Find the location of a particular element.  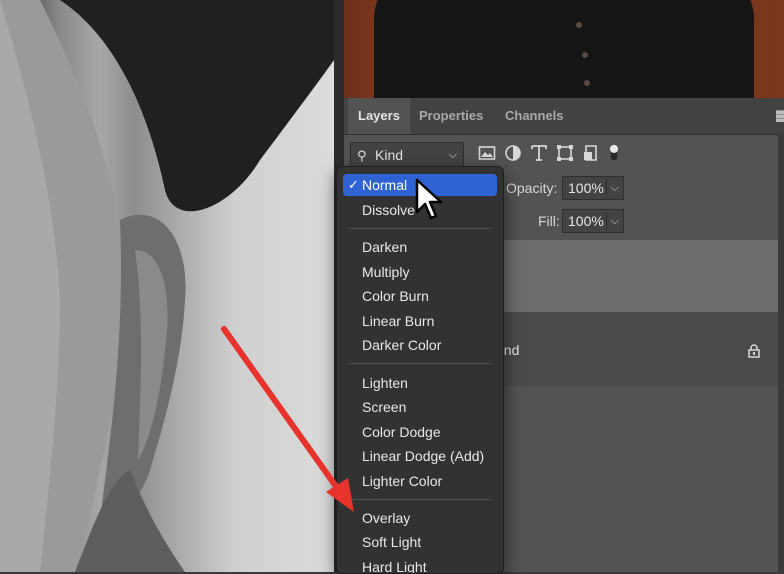

search-icon: ⚲ is located at coordinates (362, 155).